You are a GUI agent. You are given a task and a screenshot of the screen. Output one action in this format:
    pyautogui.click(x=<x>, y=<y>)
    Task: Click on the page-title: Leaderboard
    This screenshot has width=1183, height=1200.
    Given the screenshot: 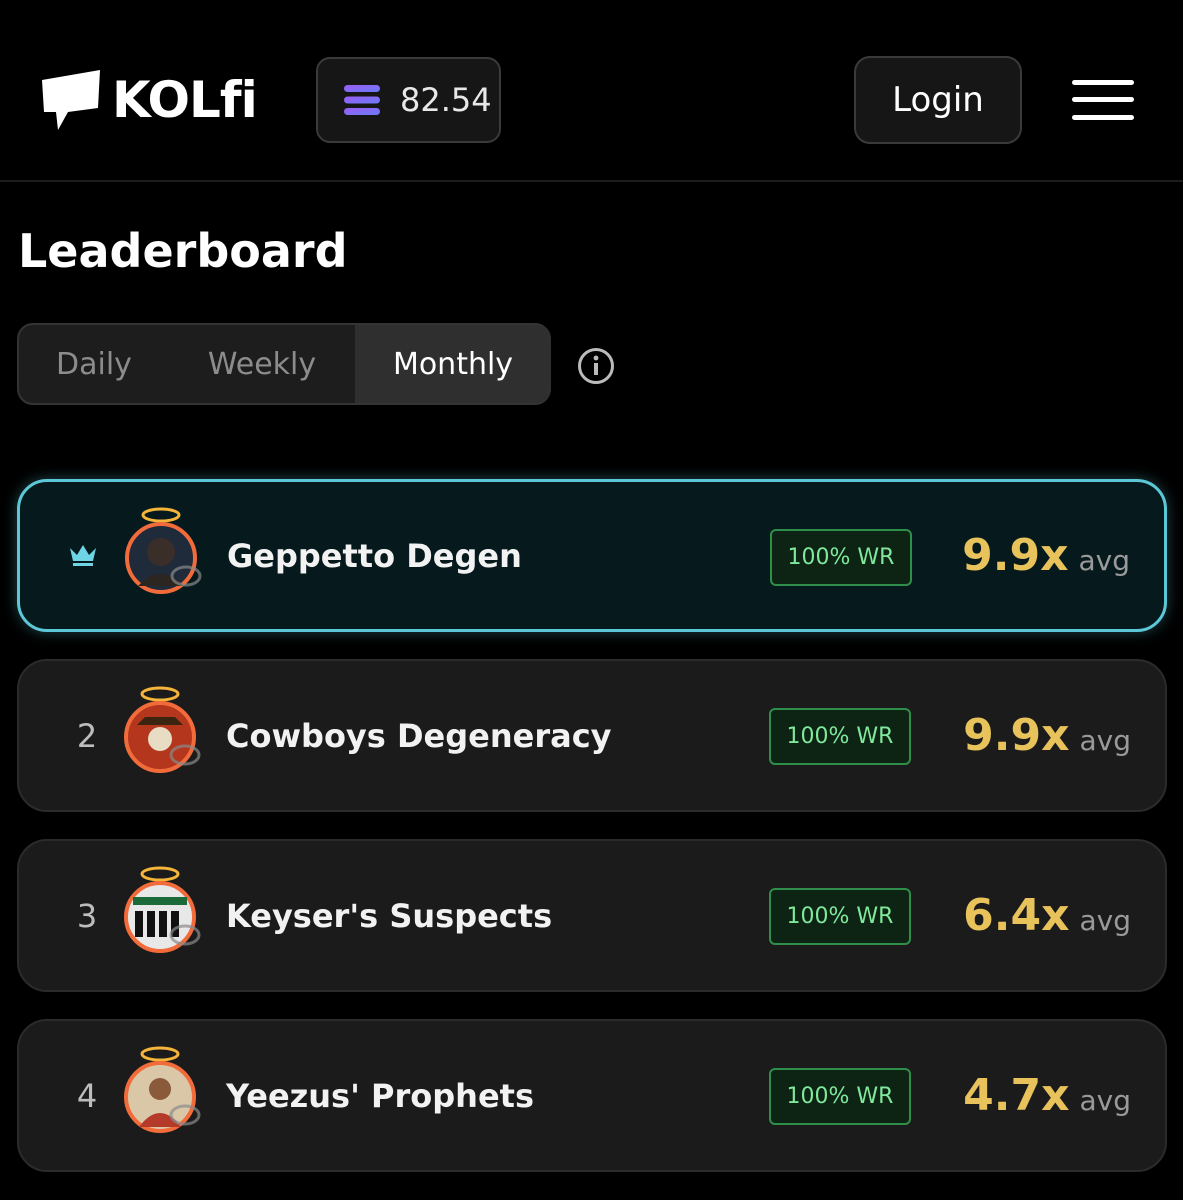 What is the action you would take?
    pyautogui.click(x=183, y=251)
    